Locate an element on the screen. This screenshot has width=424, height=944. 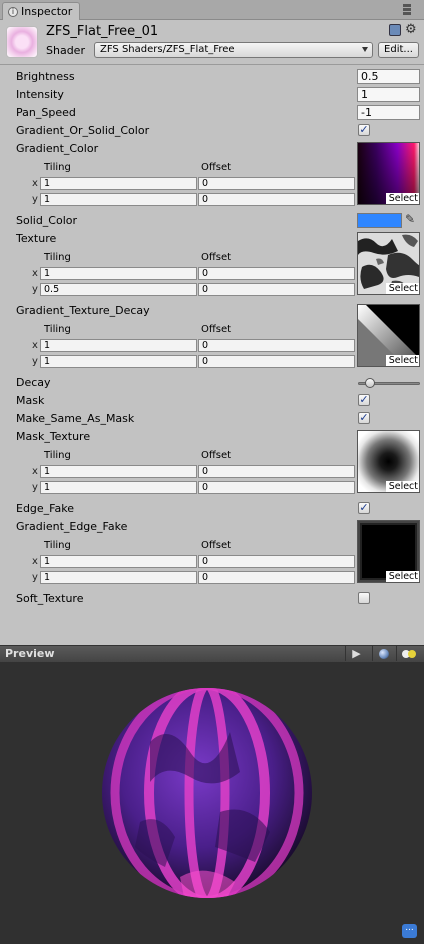
tab-inspector: i Inspector is located at coordinates (41, 11).